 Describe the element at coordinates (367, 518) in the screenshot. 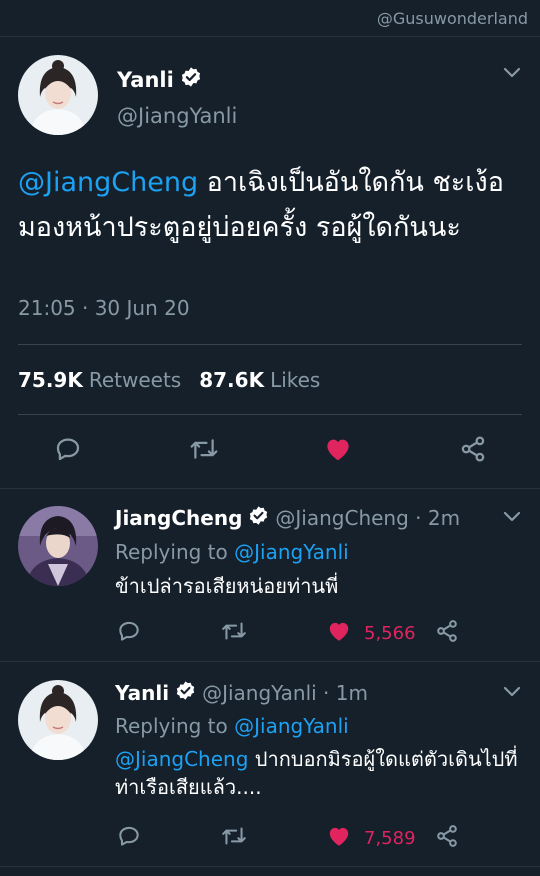

I see `reply-meta: @JiangCheng · 2m` at that location.